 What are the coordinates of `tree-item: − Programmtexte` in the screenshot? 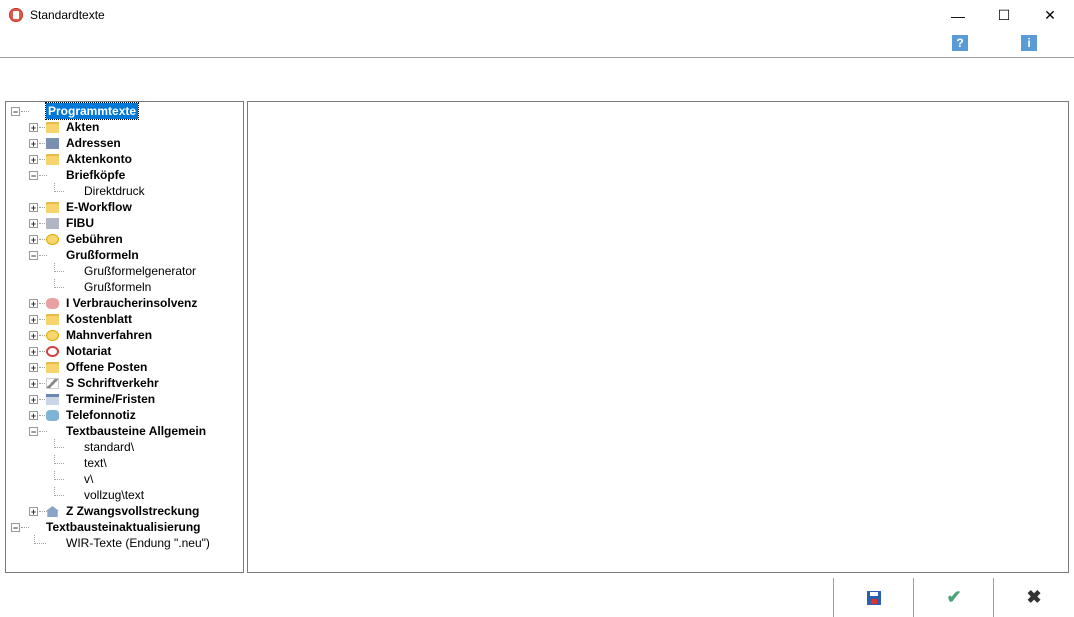 It's located at (124, 111).